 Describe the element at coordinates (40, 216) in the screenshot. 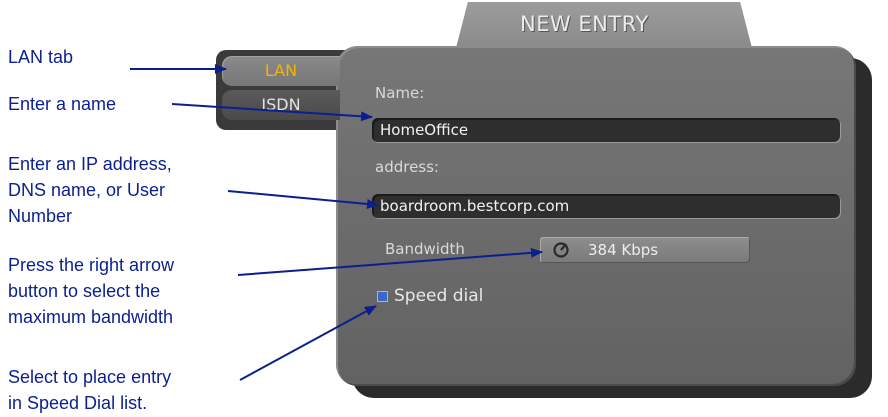

I see `callout-ip-line3: Number` at that location.